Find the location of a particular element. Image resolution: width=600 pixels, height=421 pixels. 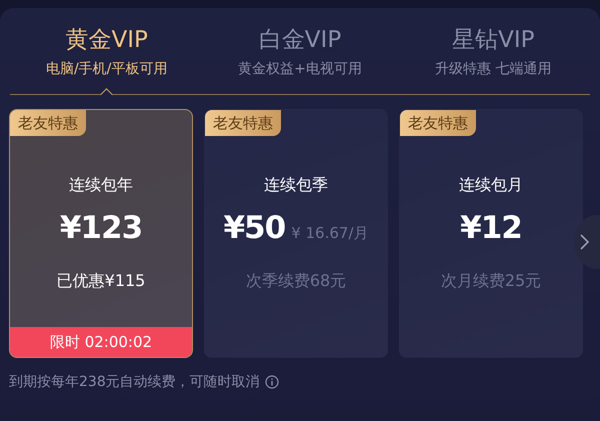

plan-price: ¥50 is located at coordinates (254, 228).